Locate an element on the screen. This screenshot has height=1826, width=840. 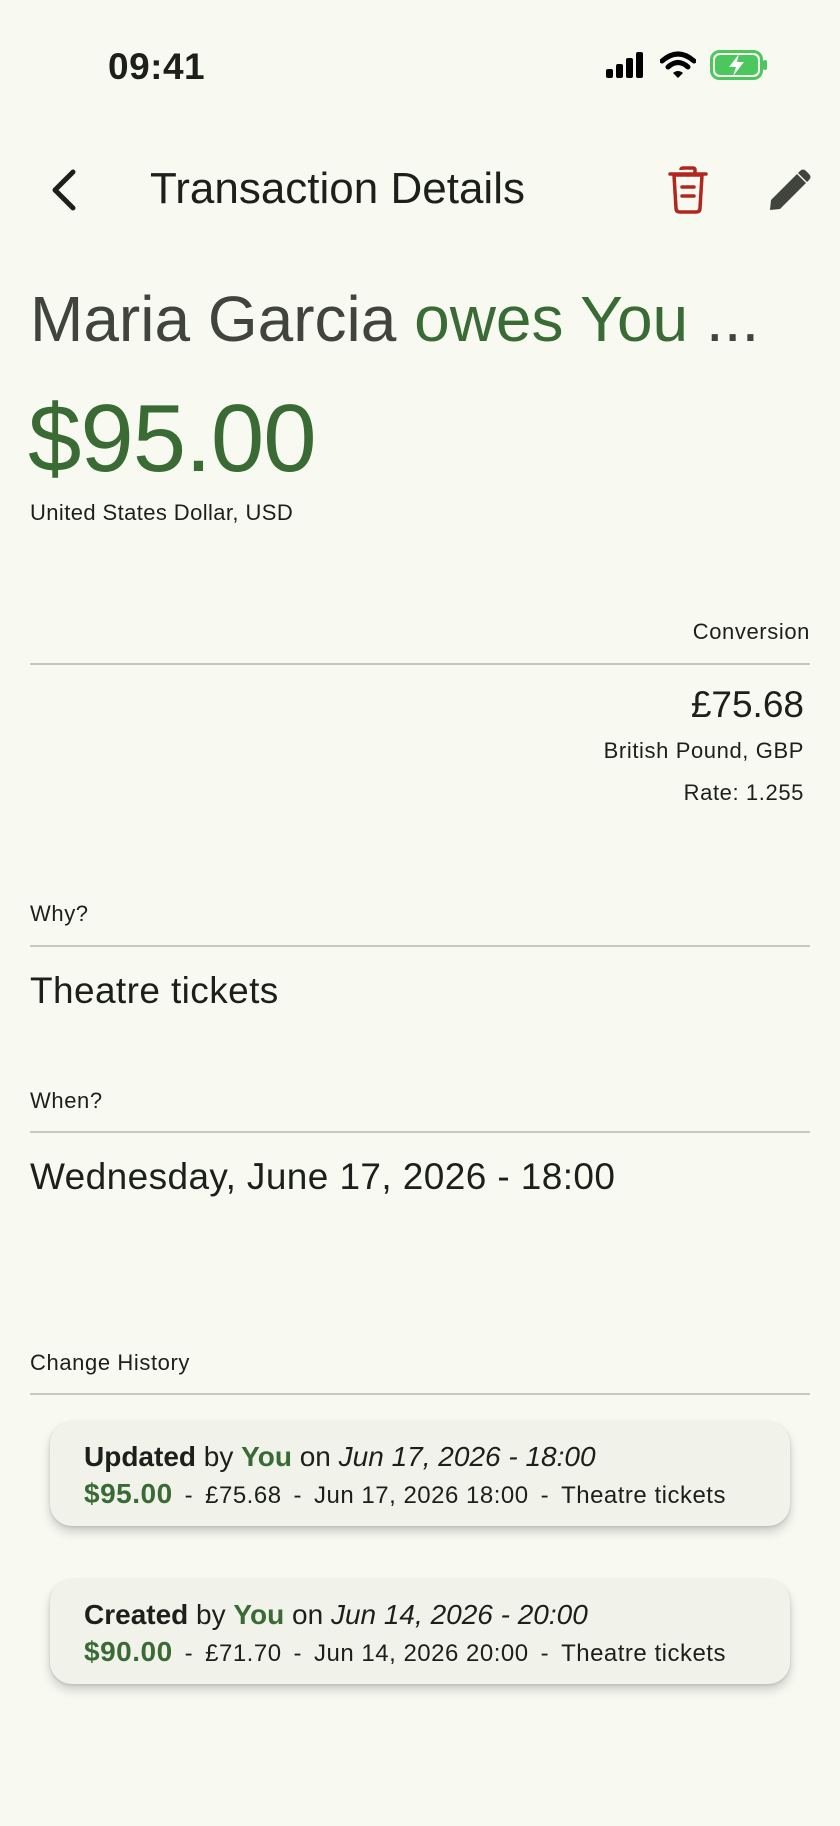
history-action: Updated is located at coordinates (140, 1456).